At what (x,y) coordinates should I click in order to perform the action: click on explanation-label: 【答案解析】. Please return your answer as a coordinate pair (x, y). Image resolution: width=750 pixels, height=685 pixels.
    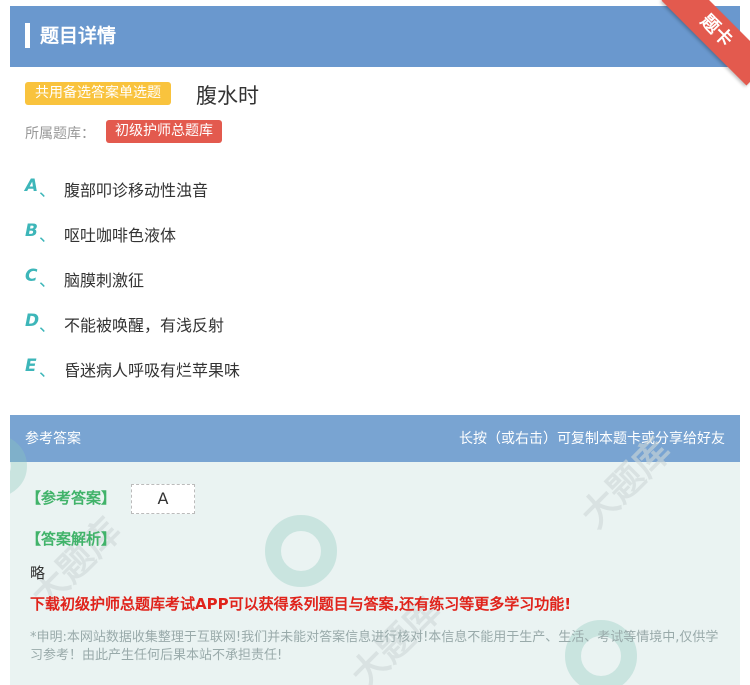
    Looking at the image, I should click on (71, 539).